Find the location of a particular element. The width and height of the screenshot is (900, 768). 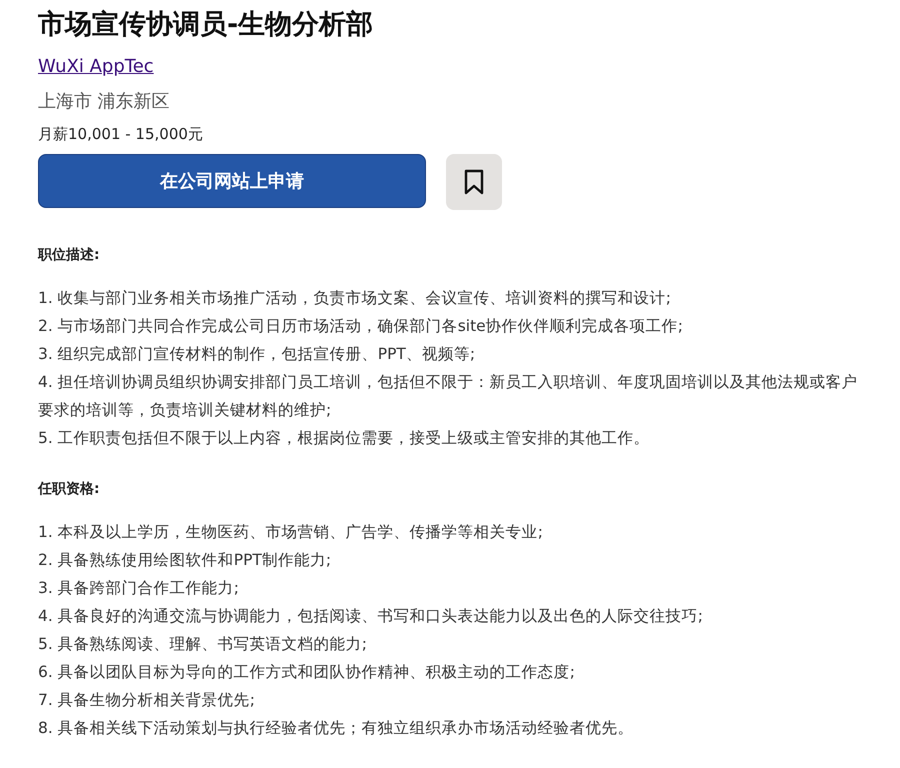

list-item: 6. 具备以团队目标为导向的工作方式和团队协作精神、积极主动的工作态度; is located at coordinates (306, 672).